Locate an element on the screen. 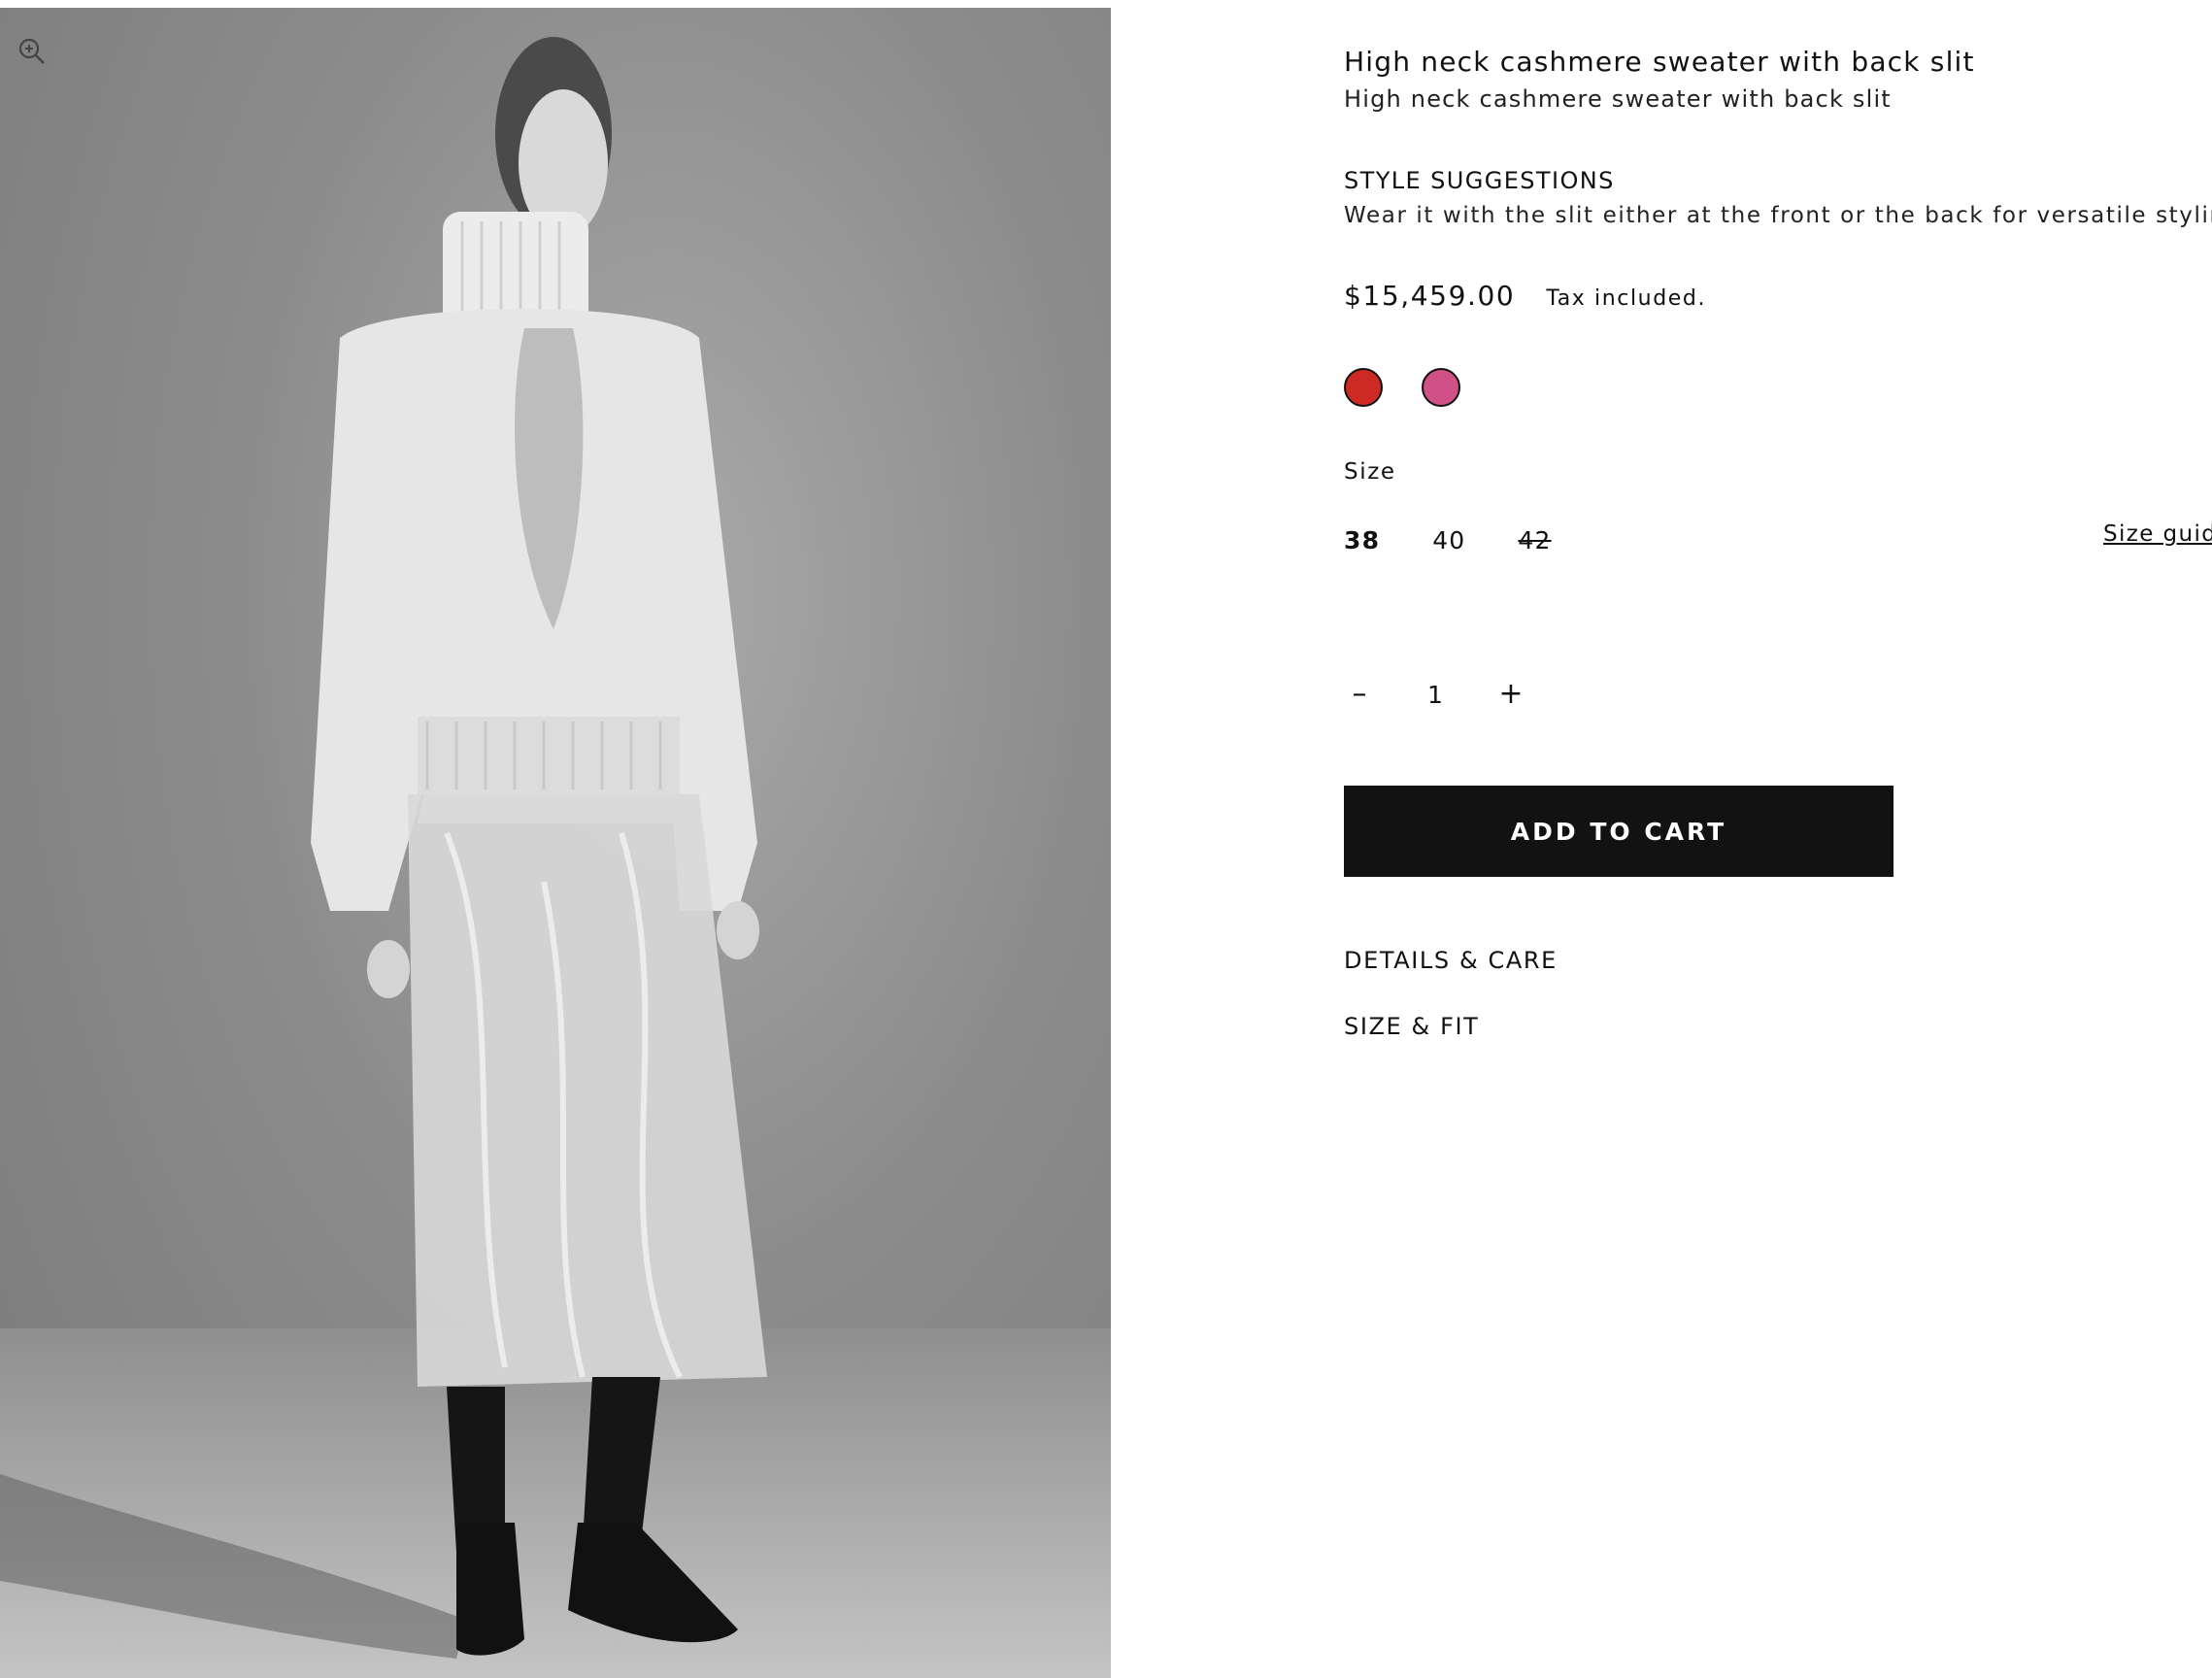 The width and height of the screenshot is (2212, 1678). style-suggestions-heading: STYLE SUGGESTIONS is located at coordinates (1479, 180).